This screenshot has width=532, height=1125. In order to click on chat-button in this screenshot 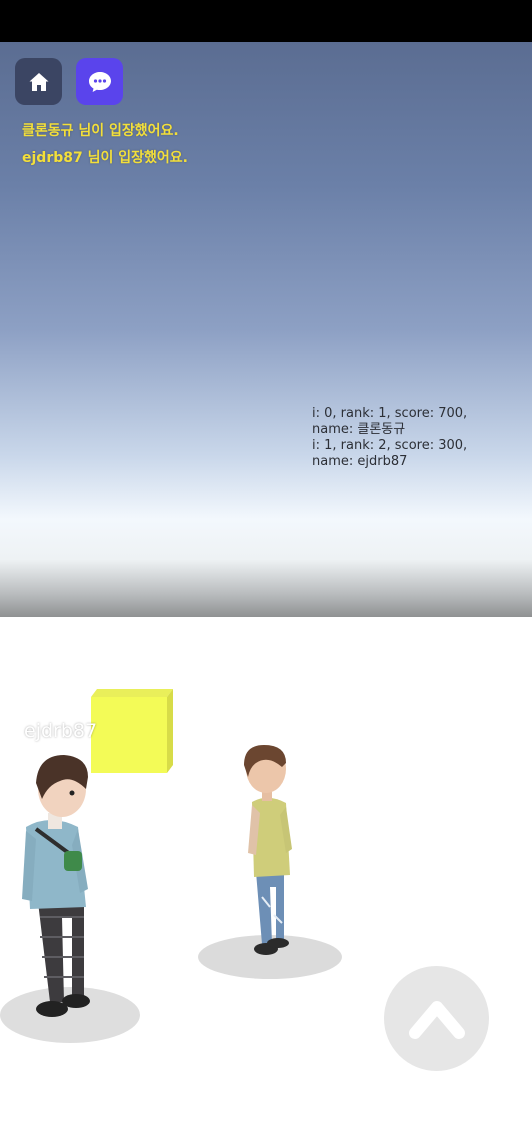, I will do `click(99, 81)`.